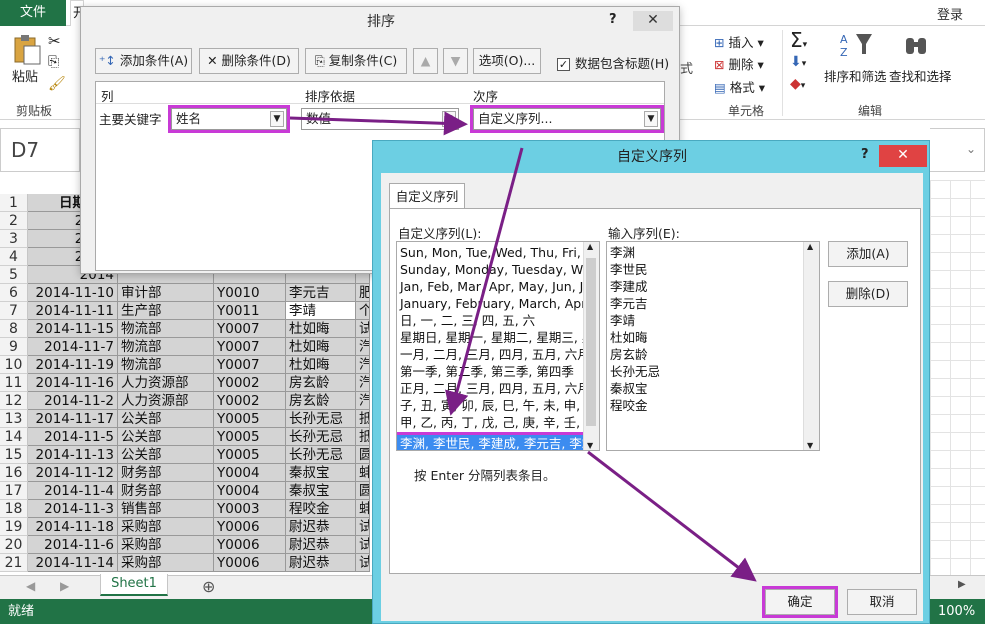 The image size is (985, 624). What do you see at coordinates (14, 455) in the screenshot?
I see `row-header: 15` at bounding box center [14, 455].